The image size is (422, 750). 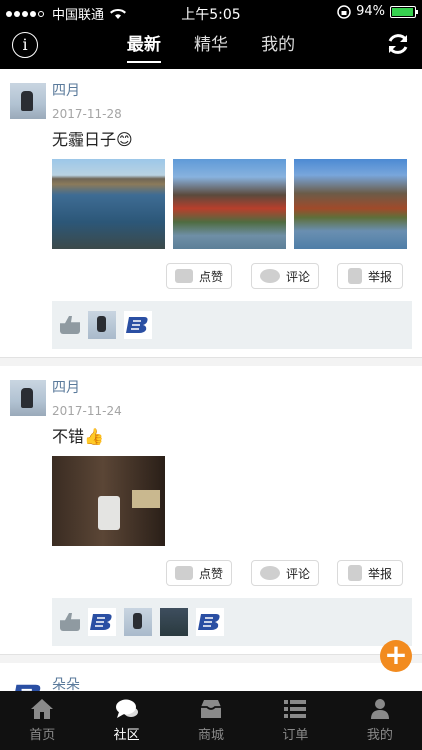 What do you see at coordinates (42, 709) in the screenshot?
I see `home-icon` at bounding box center [42, 709].